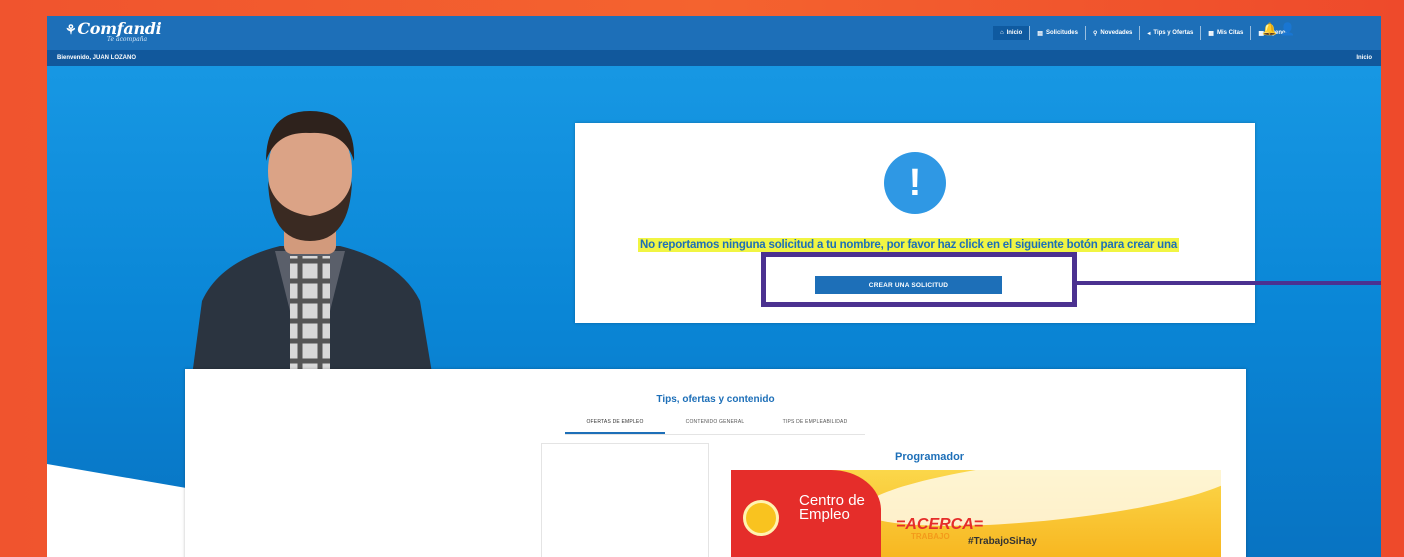 The height and width of the screenshot is (557, 1404). I want to click on banner-hashtag: #TrabajoSiHay, so click(1002, 541).